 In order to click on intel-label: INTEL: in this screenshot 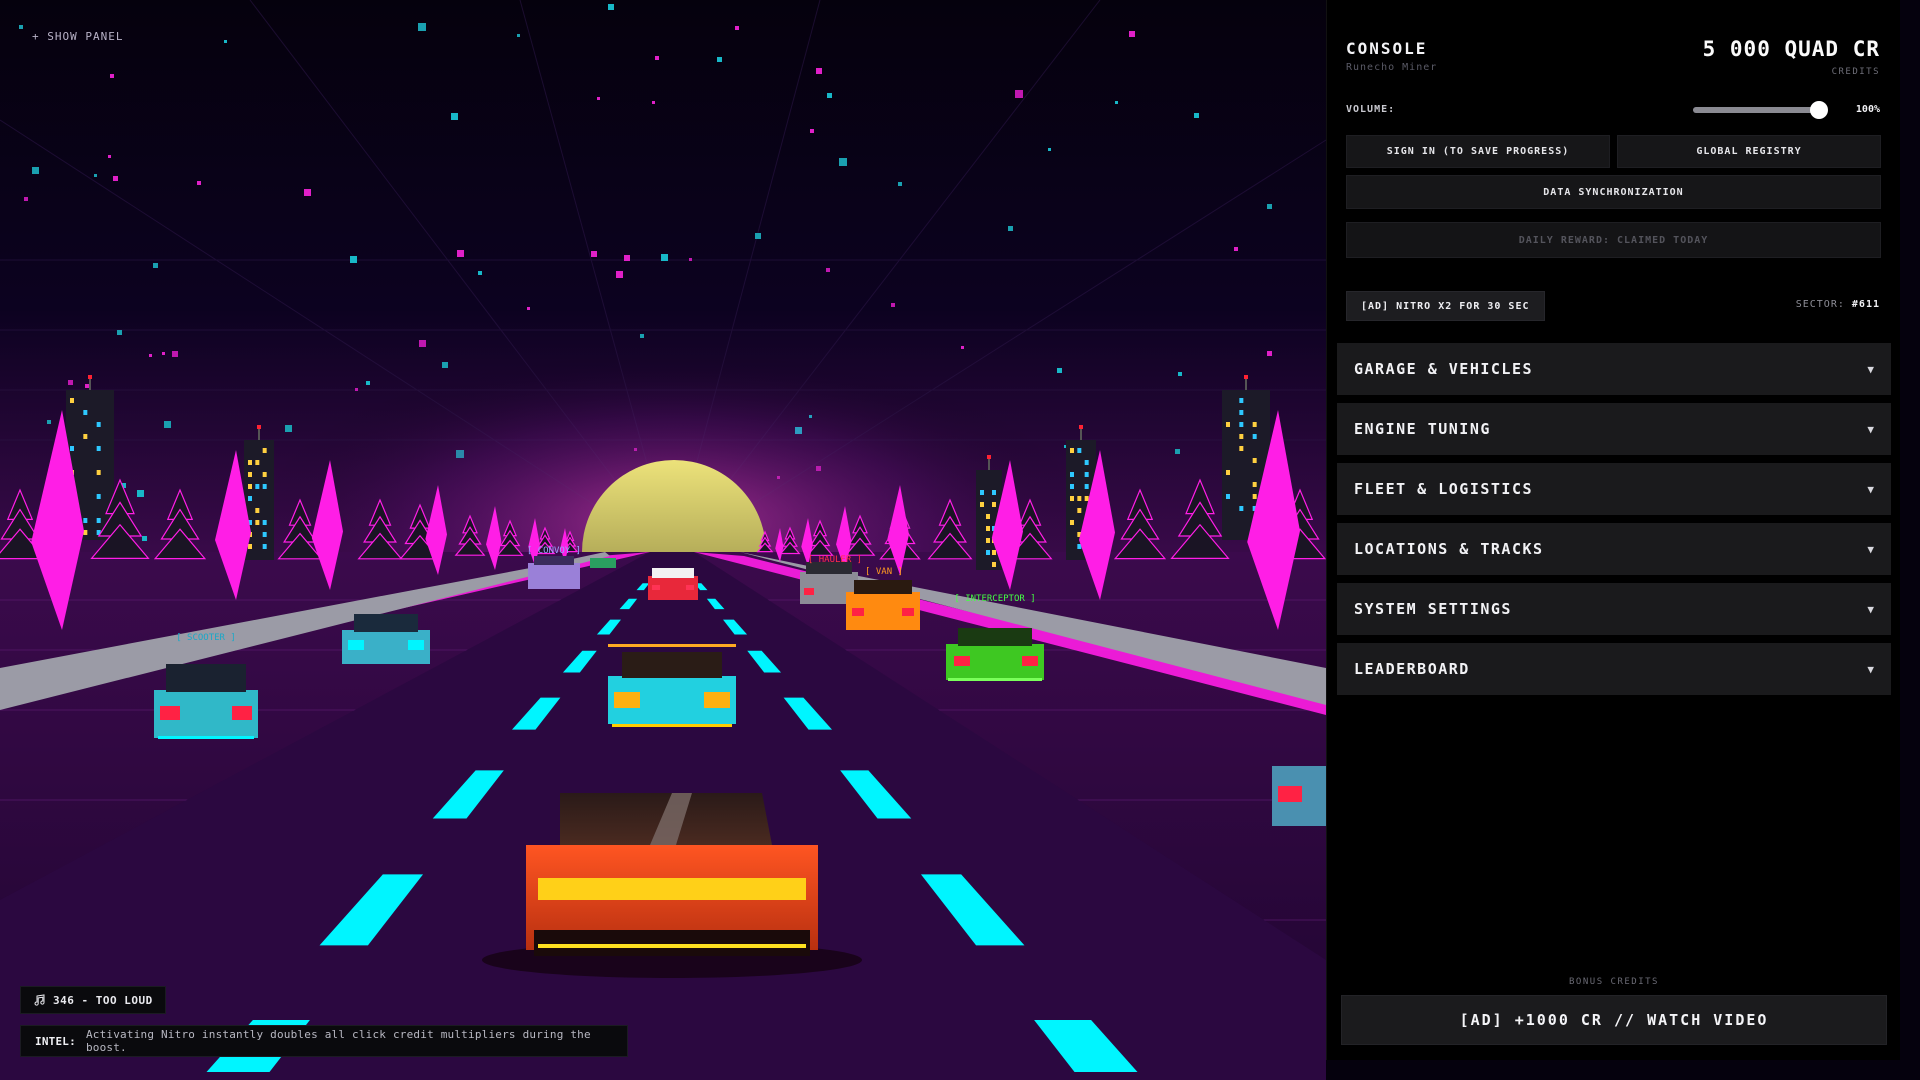, I will do `click(55, 1041)`.